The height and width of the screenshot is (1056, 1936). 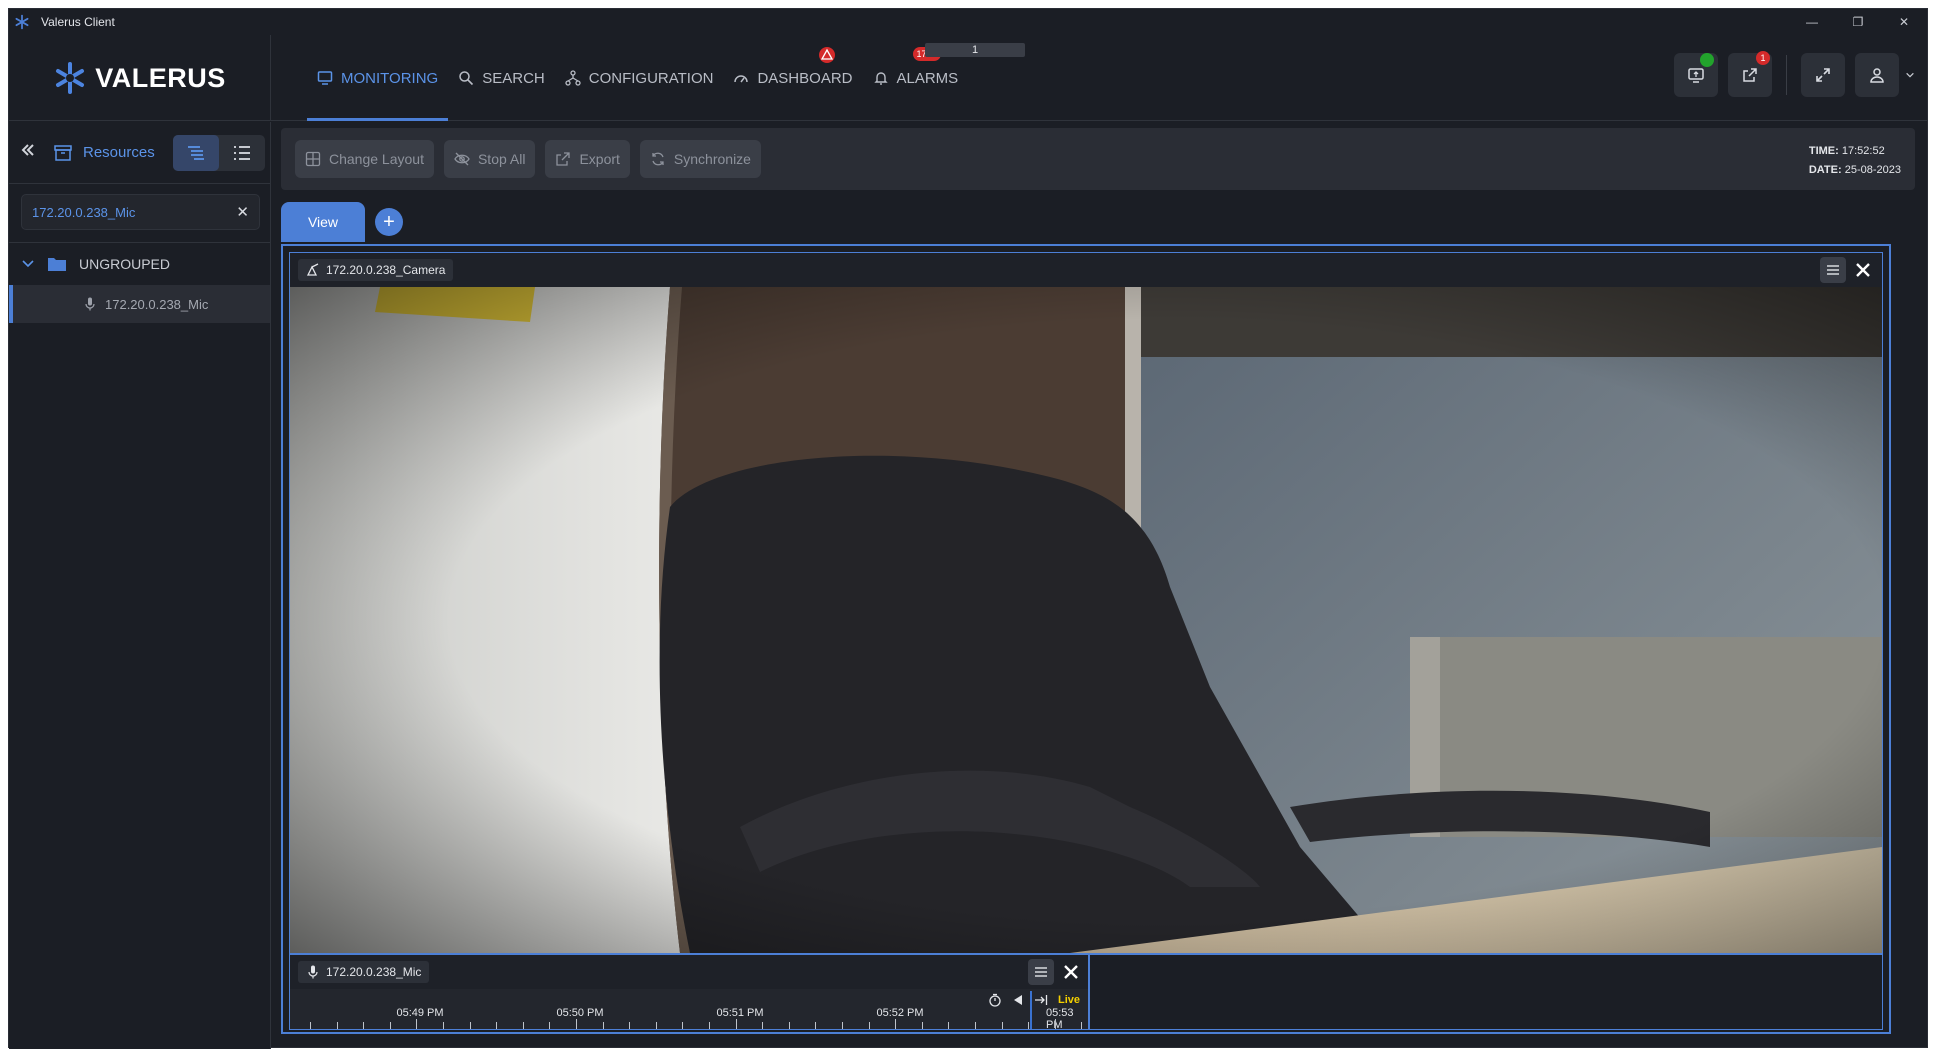 I want to click on archive-icon, so click(x=63, y=152).